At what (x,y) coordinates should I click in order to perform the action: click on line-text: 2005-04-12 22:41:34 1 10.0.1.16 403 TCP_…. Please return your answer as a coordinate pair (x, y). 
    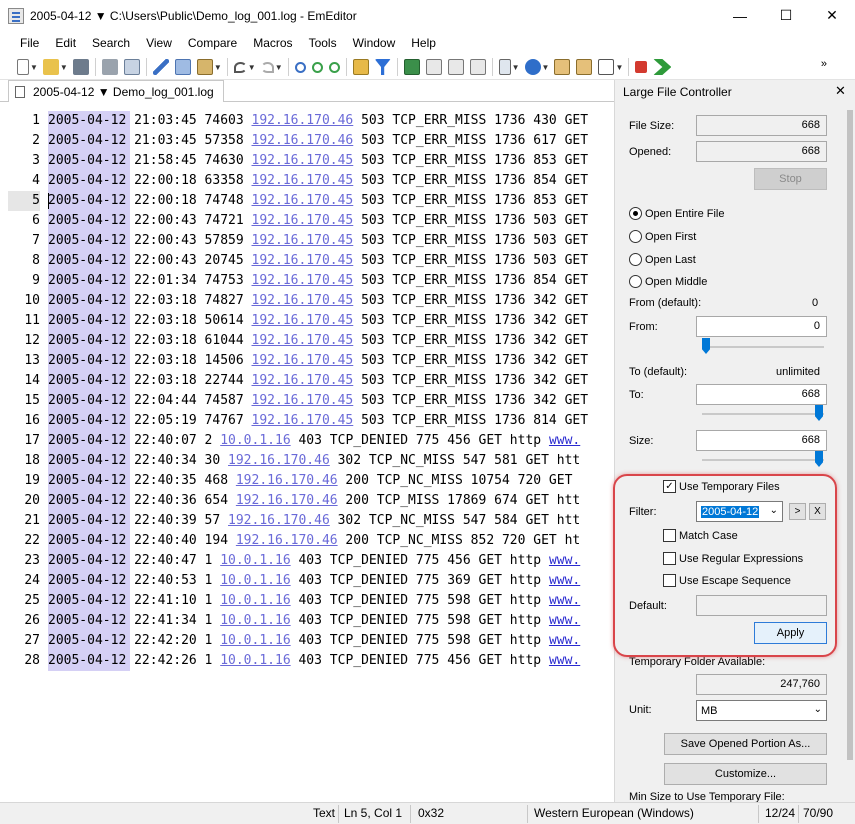
    Looking at the image, I should click on (314, 621).